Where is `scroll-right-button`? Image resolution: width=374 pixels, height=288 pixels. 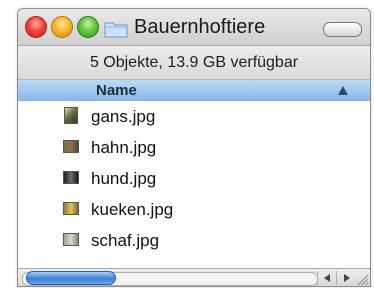
scroll-right-button is located at coordinates (345, 278).